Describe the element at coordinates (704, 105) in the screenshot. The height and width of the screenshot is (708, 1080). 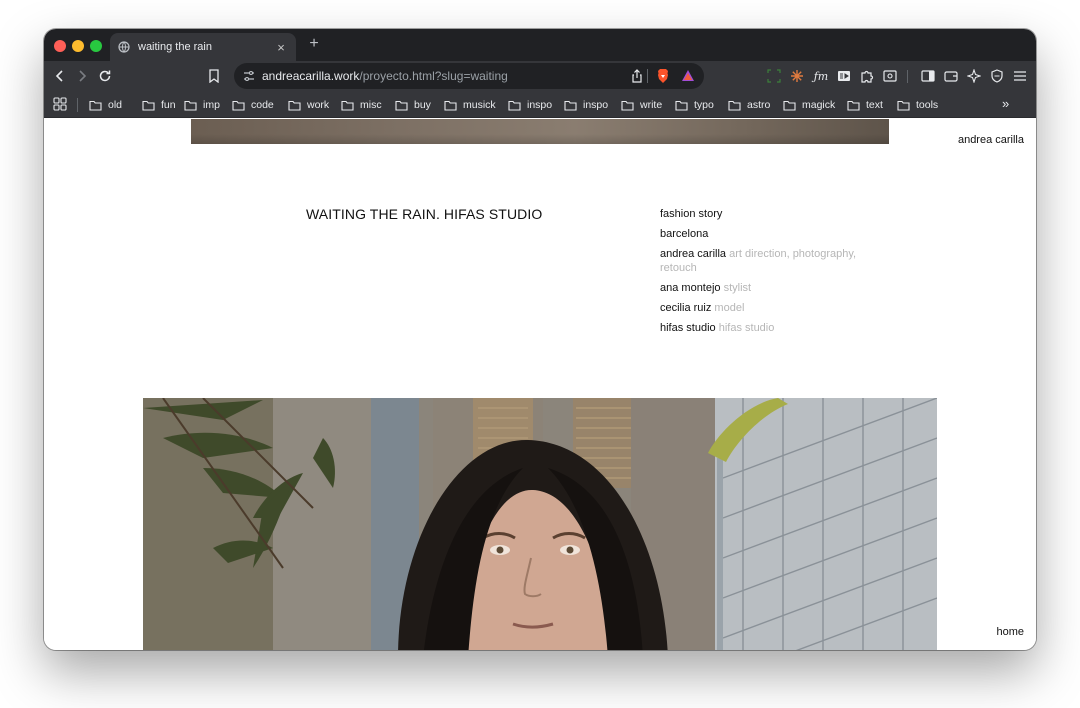
I see `bookmark-label: typo` at that location.